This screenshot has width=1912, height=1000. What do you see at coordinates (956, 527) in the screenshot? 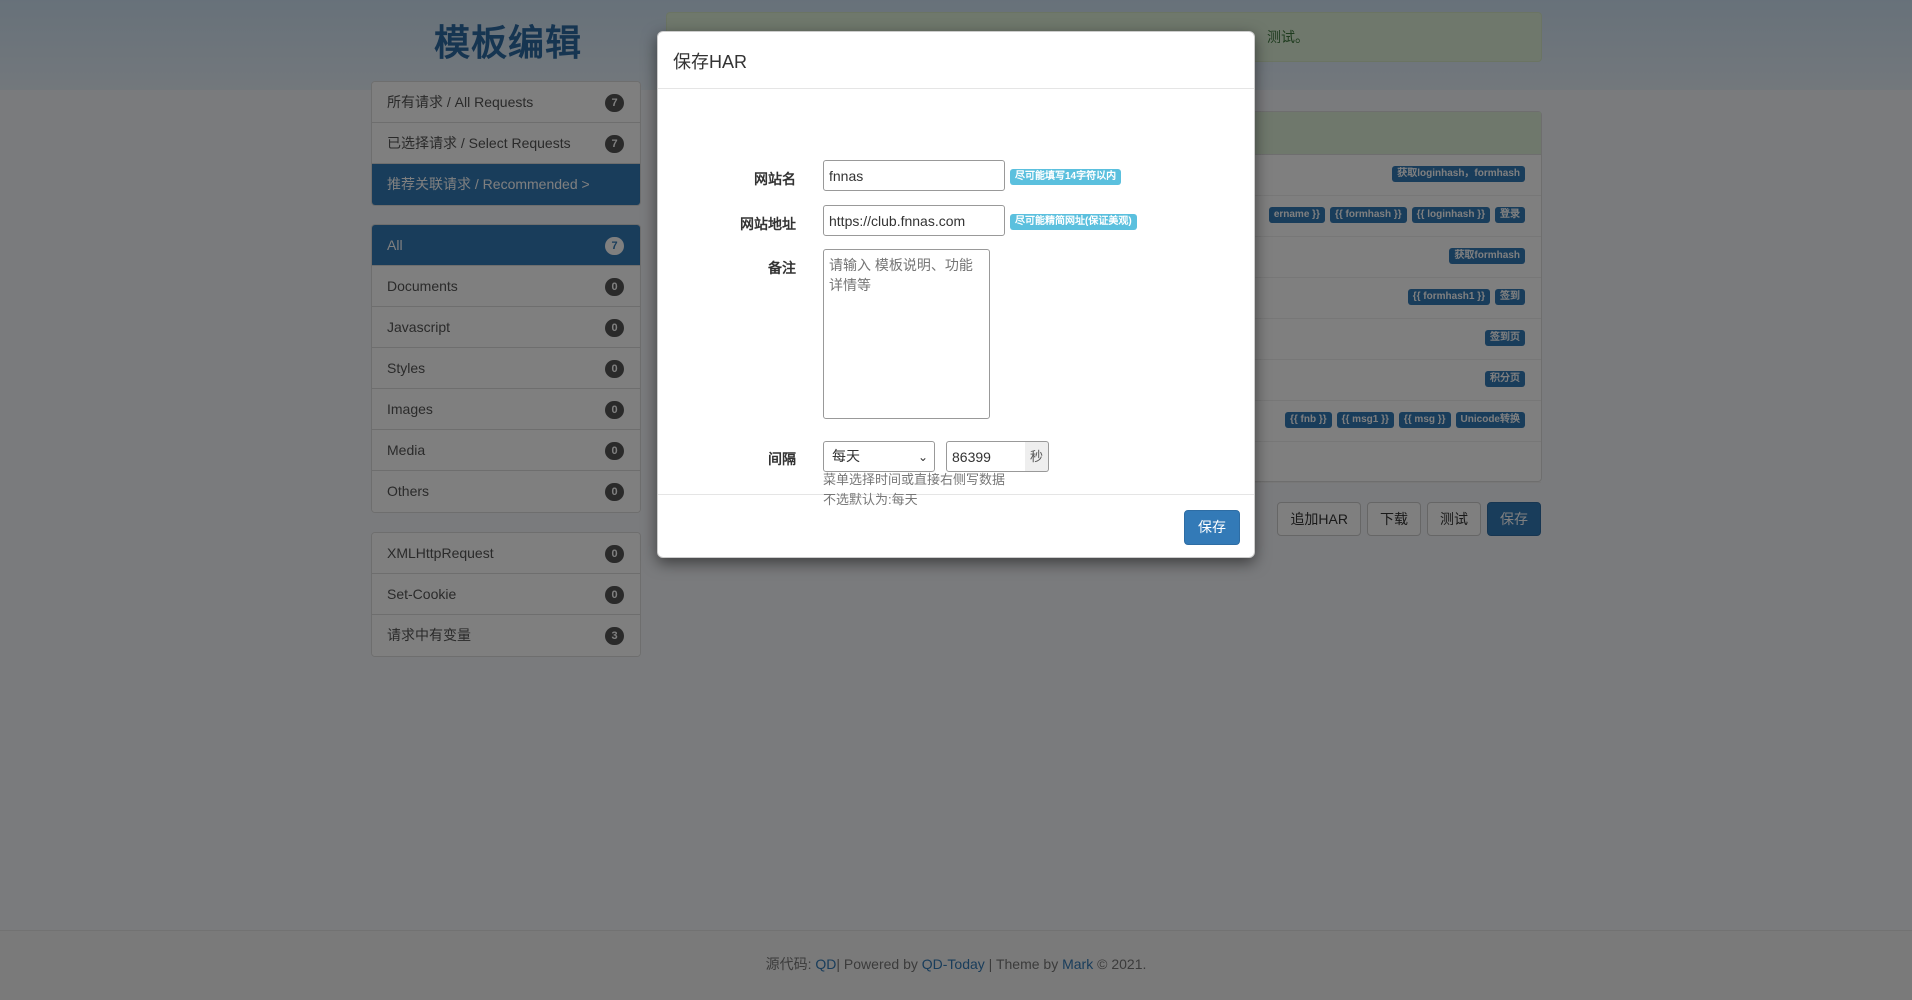
I see `modal-footer: 保存` at bounding box center [956, 527].